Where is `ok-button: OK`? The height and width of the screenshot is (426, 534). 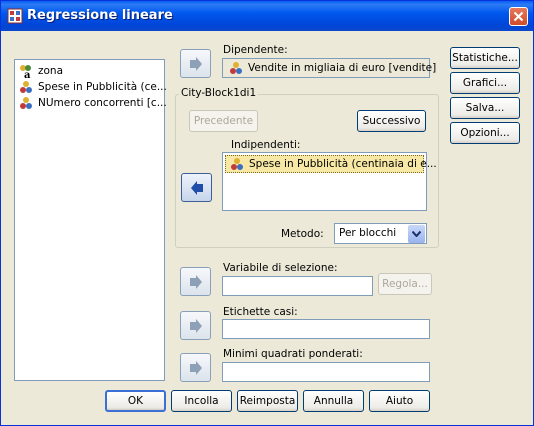 ok-button: OK is located at coordinates (135, 401).